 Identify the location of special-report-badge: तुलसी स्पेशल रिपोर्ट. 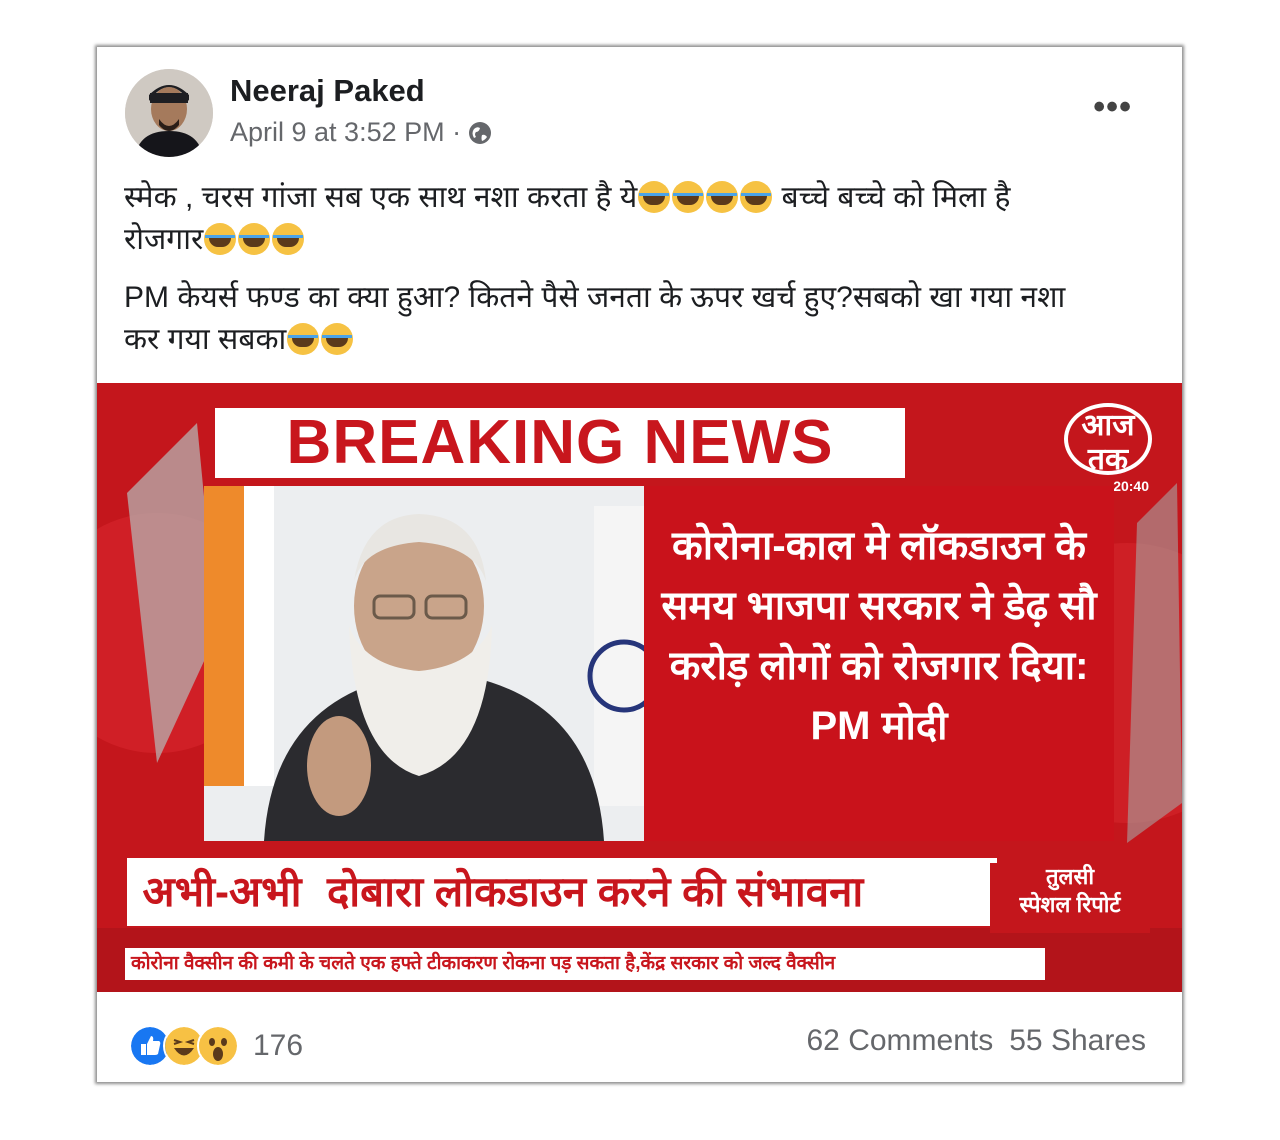
(1070, 898).